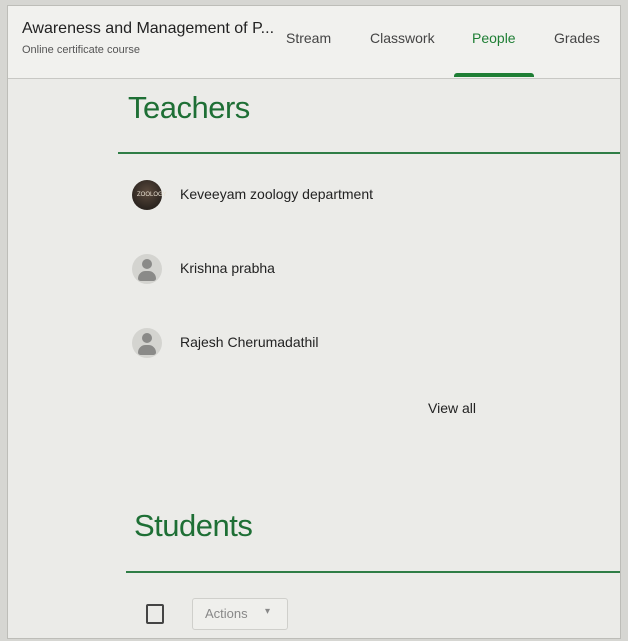  What do you see at coordinates (249, 342) in the screenshot?
I see `teacher-name: Rajesh Cherumadathil` at bounding box center [249, 342].